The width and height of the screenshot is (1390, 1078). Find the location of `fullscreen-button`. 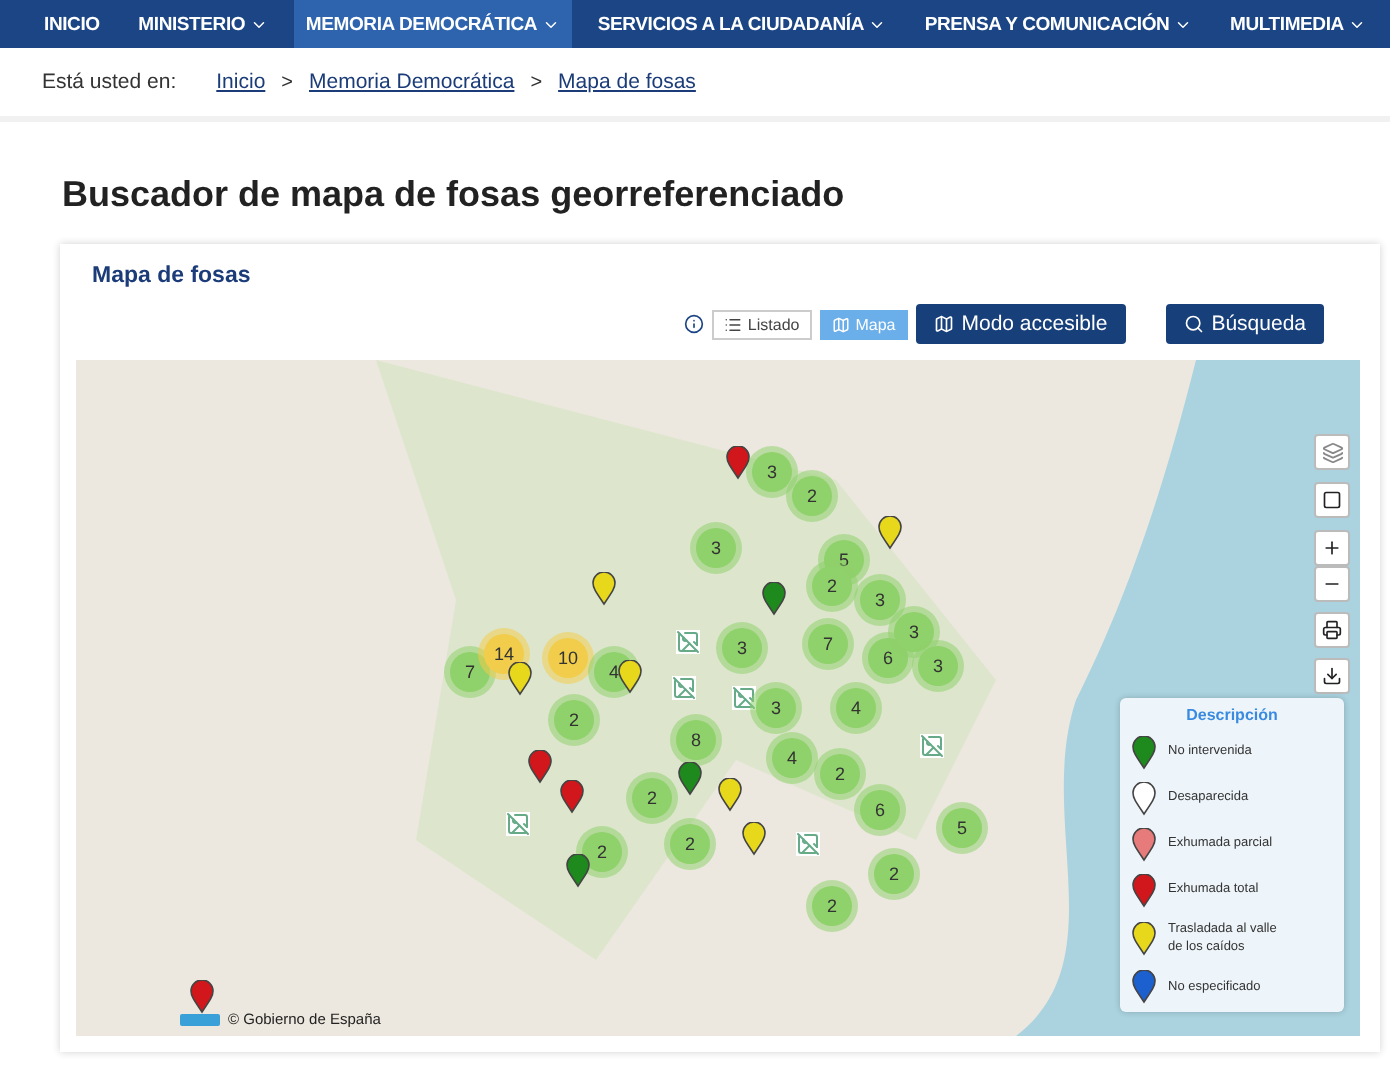

fullscreen-button is located at coordinates (1332, 500).